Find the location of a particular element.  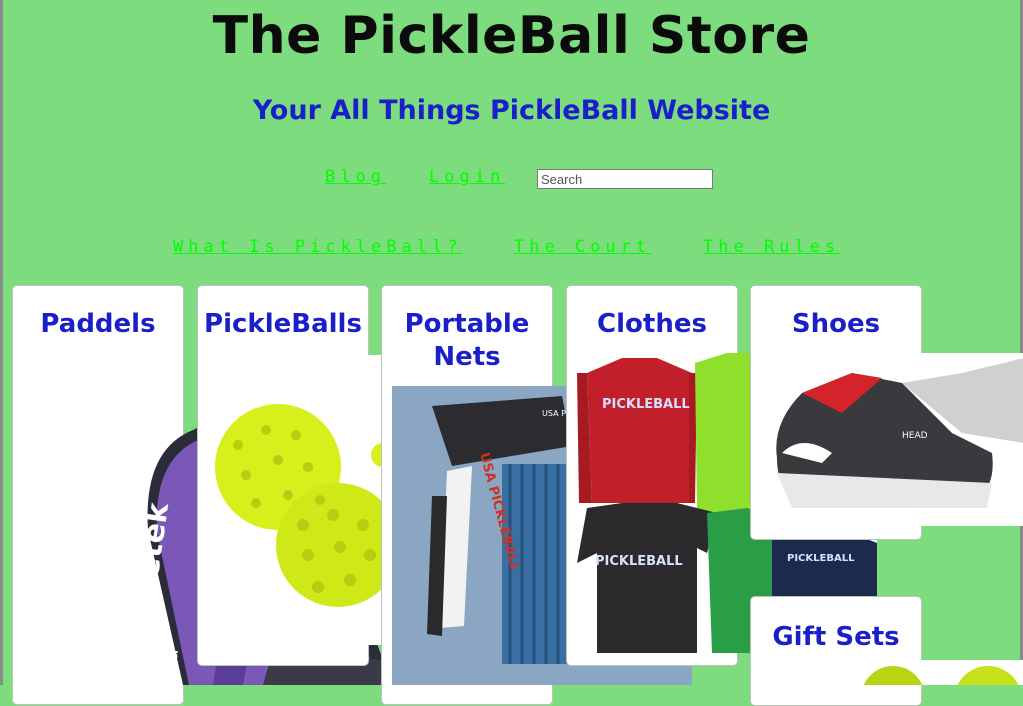

shoes-illustration: HEAD is located at coordinates (899, 433).